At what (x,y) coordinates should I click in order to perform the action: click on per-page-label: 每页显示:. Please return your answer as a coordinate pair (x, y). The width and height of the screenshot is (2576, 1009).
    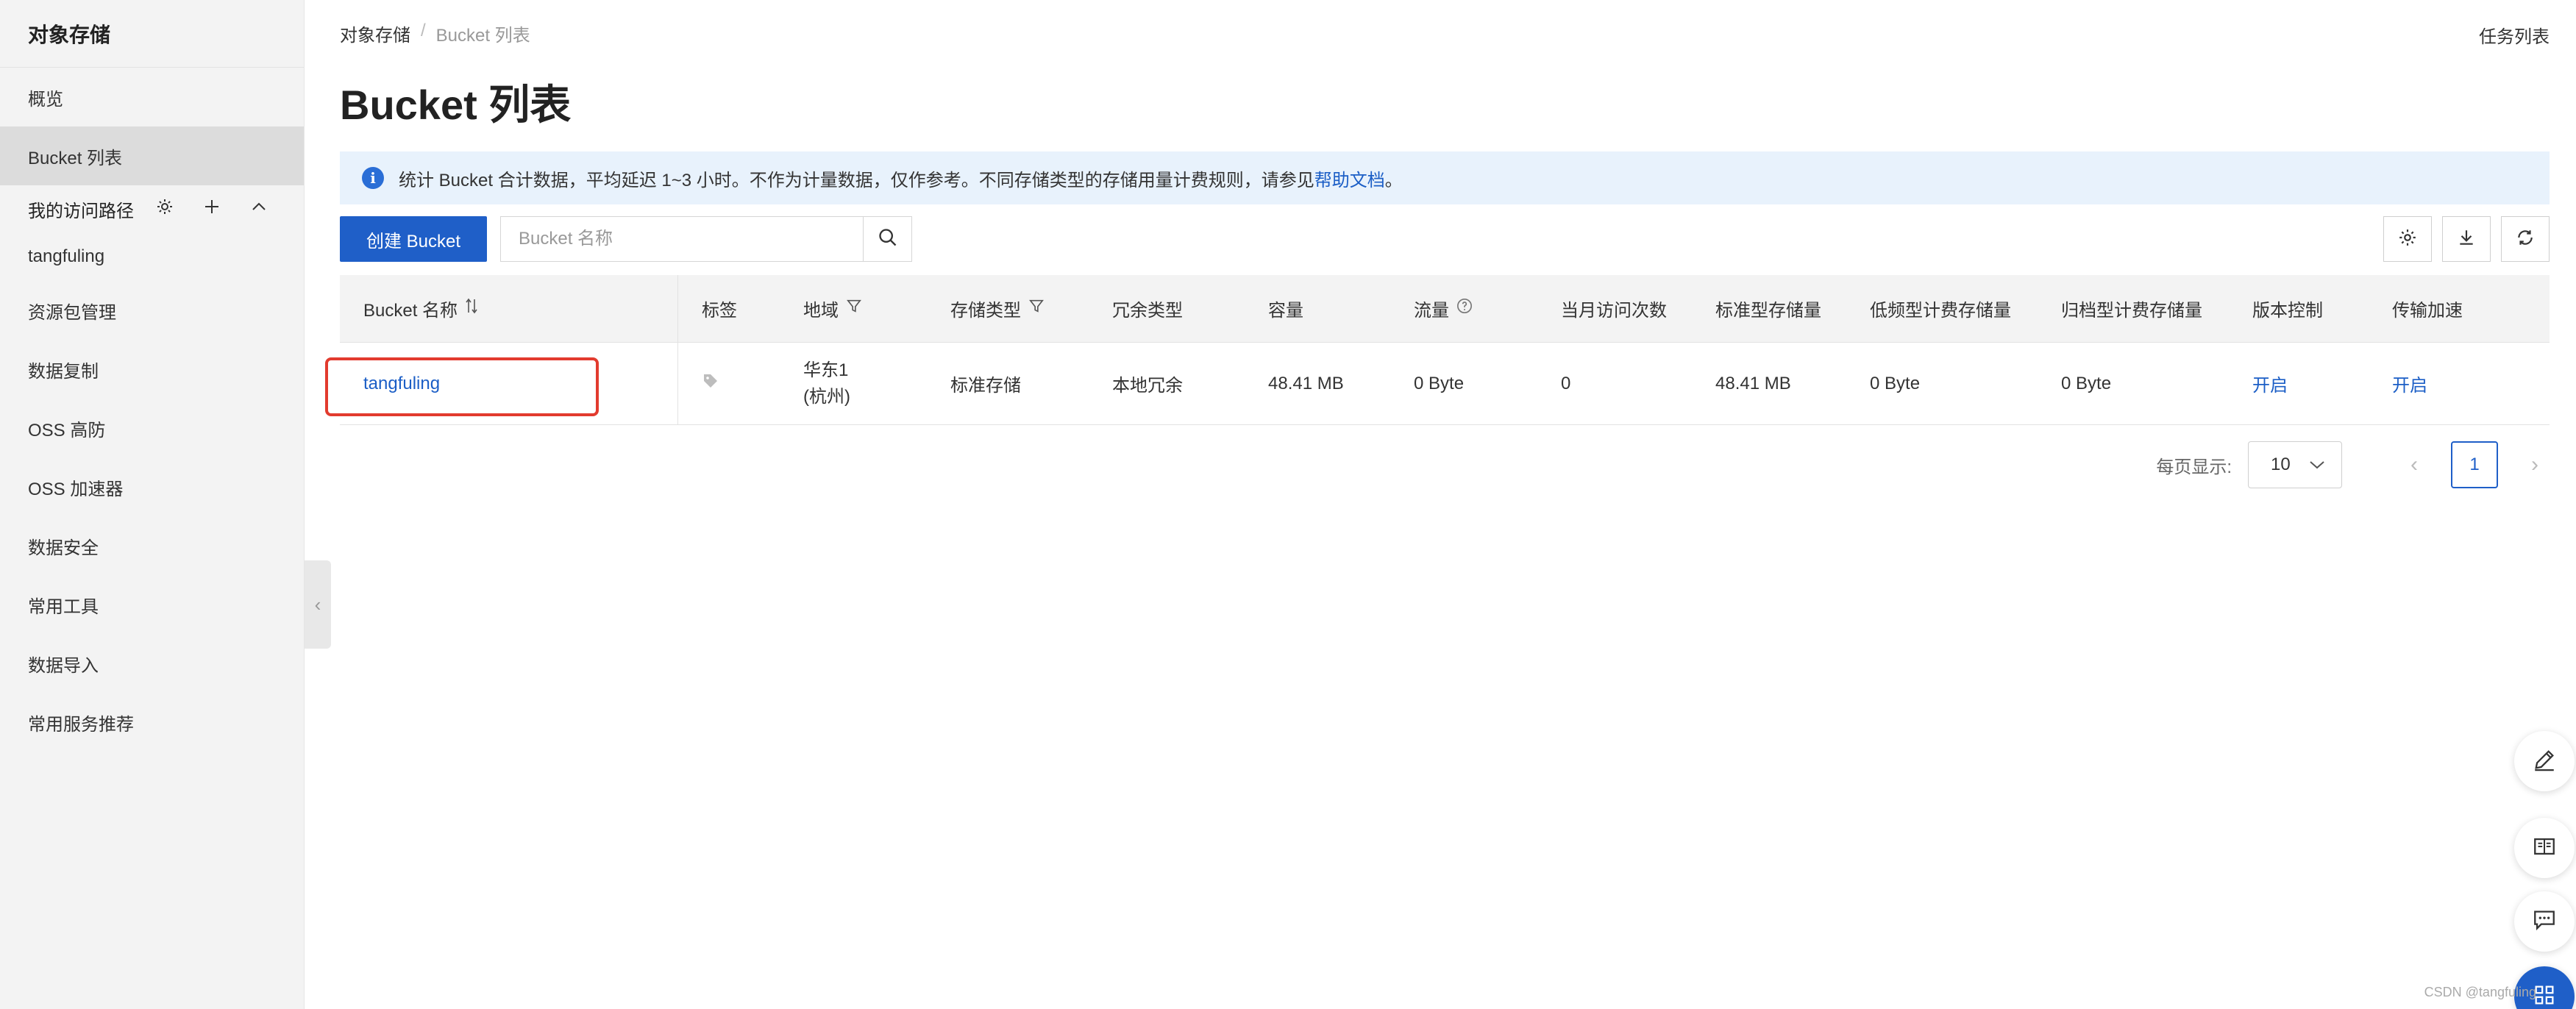
    Looking at the image, I should click on (2194, 467).